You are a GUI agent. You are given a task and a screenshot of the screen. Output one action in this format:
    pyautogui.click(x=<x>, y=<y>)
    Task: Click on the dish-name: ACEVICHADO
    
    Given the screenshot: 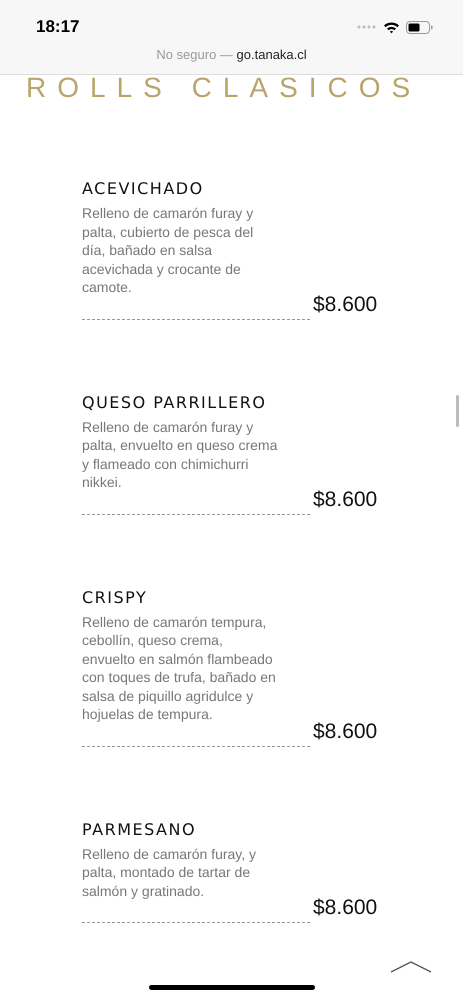 What is the action you would take?
    pyautogui.click(x=143, y=188)
    